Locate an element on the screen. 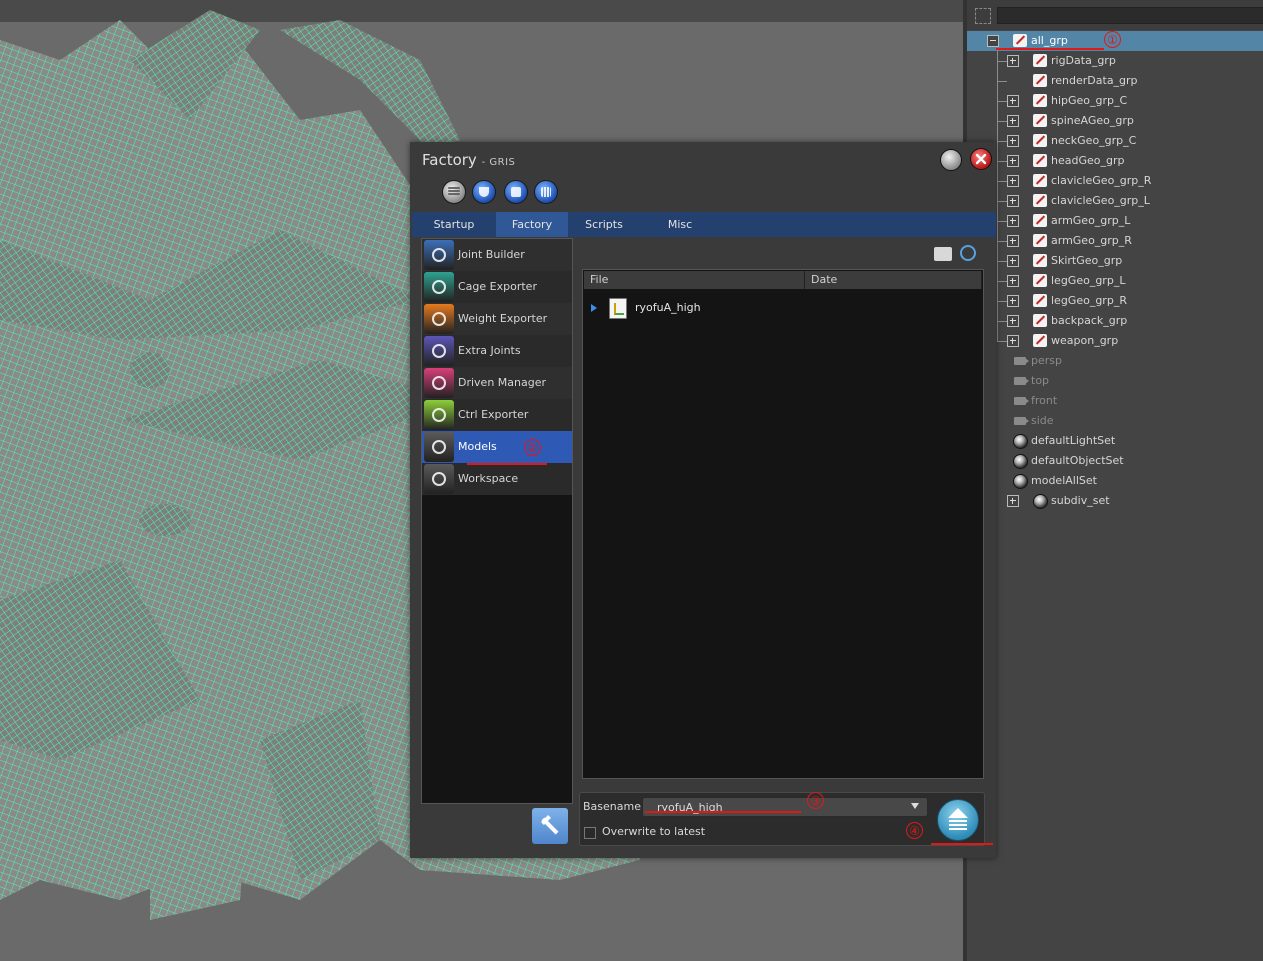  outliner-item: subdiv_set is located at coordinates (1115, 501).